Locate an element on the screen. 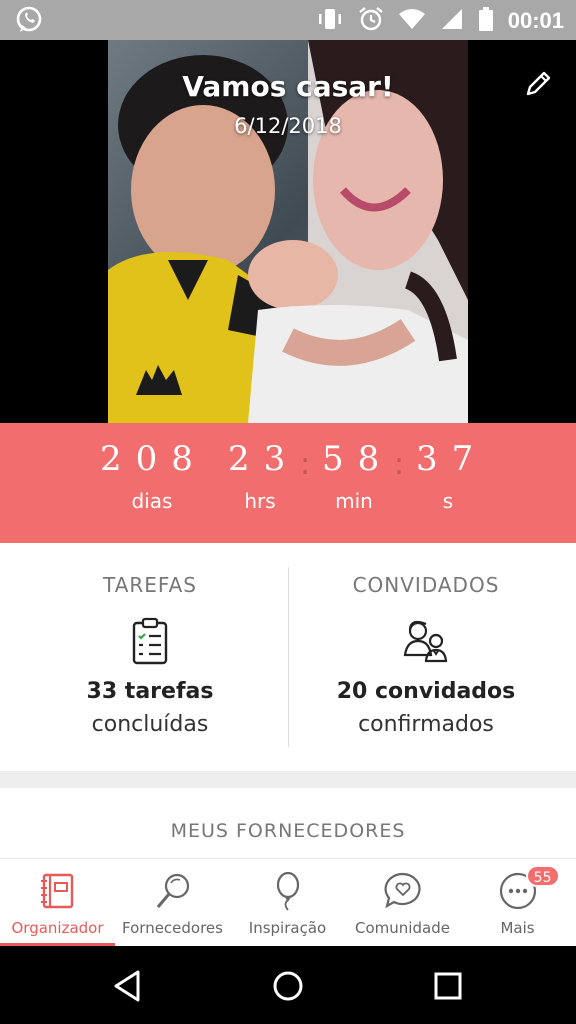 This screenshot has height=1024, width=576. battery-icon is located at coordinates (486, 21).